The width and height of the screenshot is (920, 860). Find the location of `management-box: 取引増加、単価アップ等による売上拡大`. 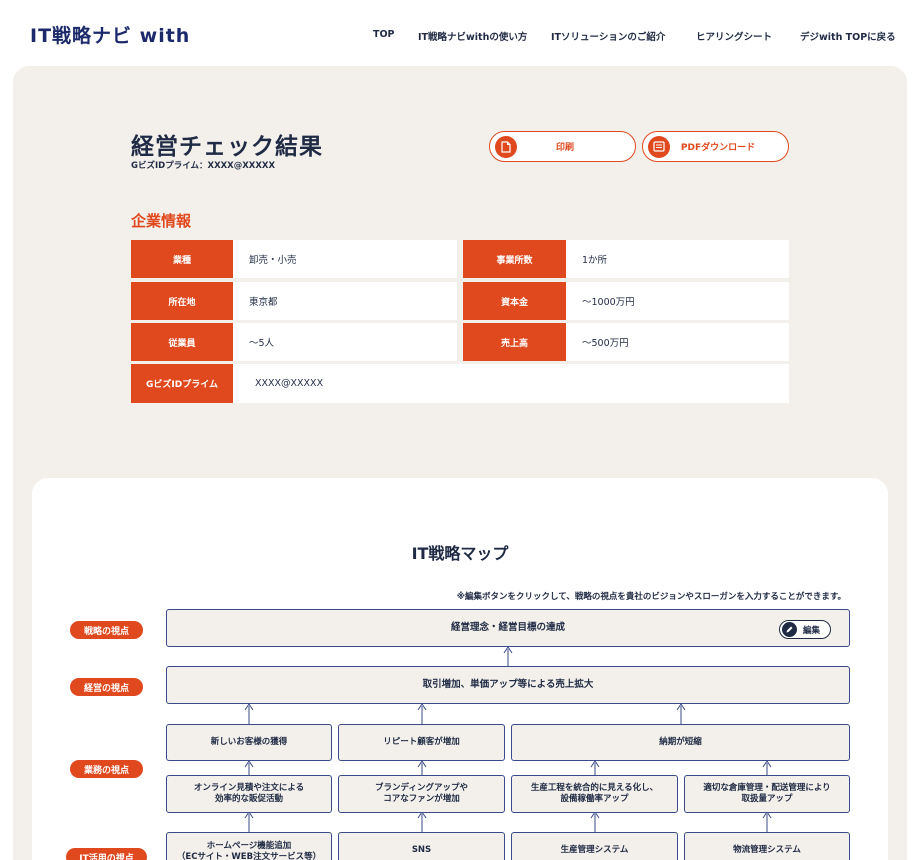

management-box: 取引増加、単価アップ等による売上拡大 is located at coordinates (508, 685).